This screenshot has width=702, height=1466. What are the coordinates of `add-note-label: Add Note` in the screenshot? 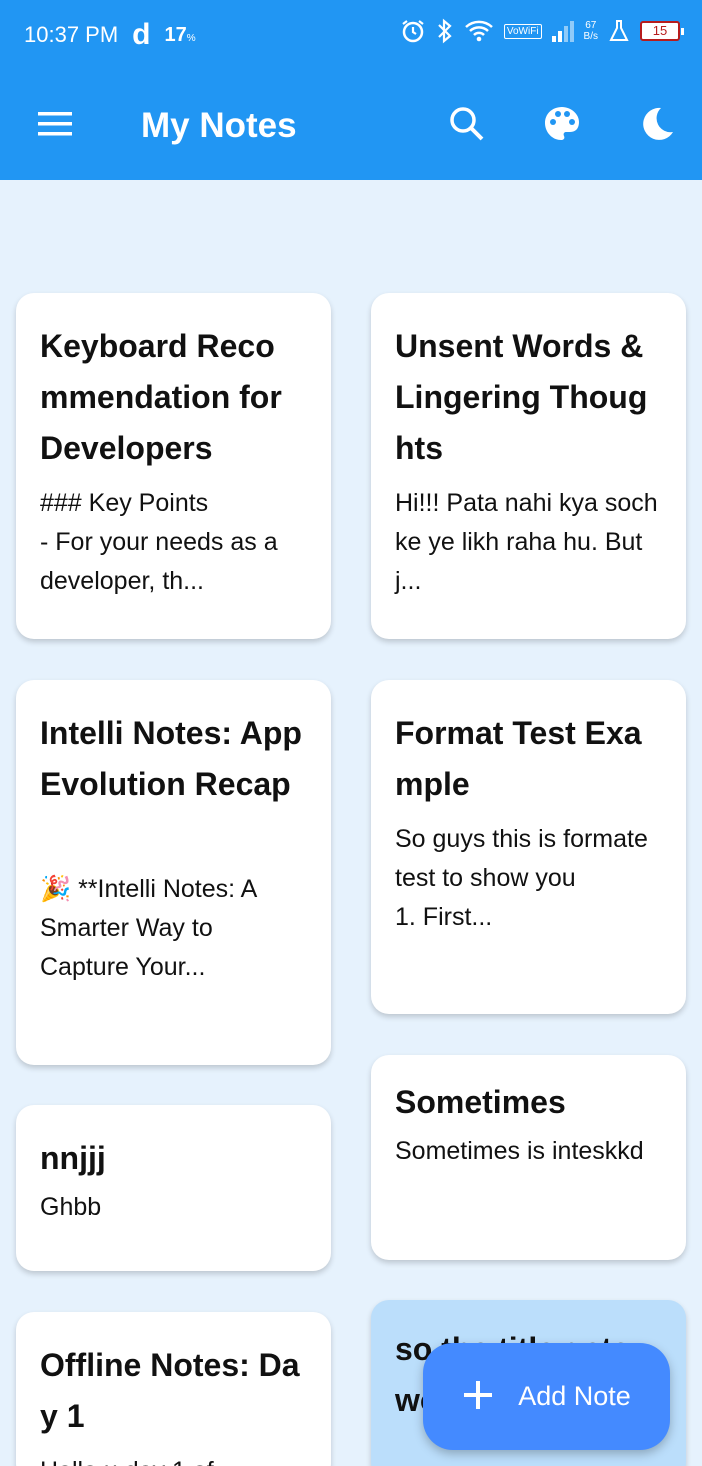 It's located at (574, 1396).